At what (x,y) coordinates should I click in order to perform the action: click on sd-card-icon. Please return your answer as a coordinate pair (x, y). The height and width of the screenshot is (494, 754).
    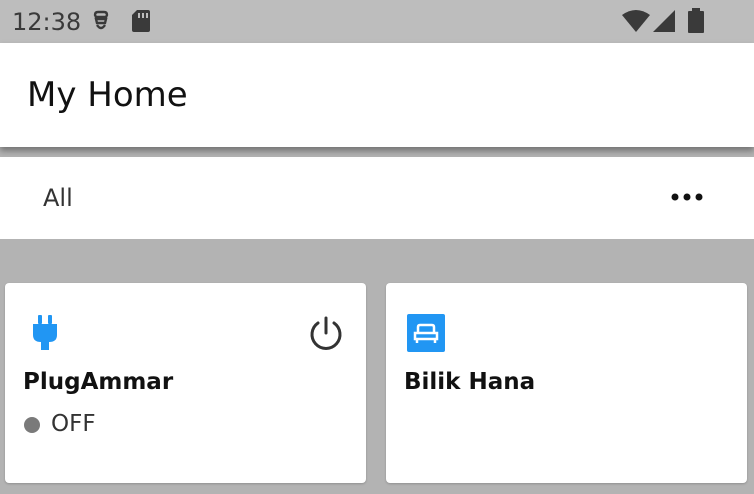
    Looking at the image, I should click on (141, 21).